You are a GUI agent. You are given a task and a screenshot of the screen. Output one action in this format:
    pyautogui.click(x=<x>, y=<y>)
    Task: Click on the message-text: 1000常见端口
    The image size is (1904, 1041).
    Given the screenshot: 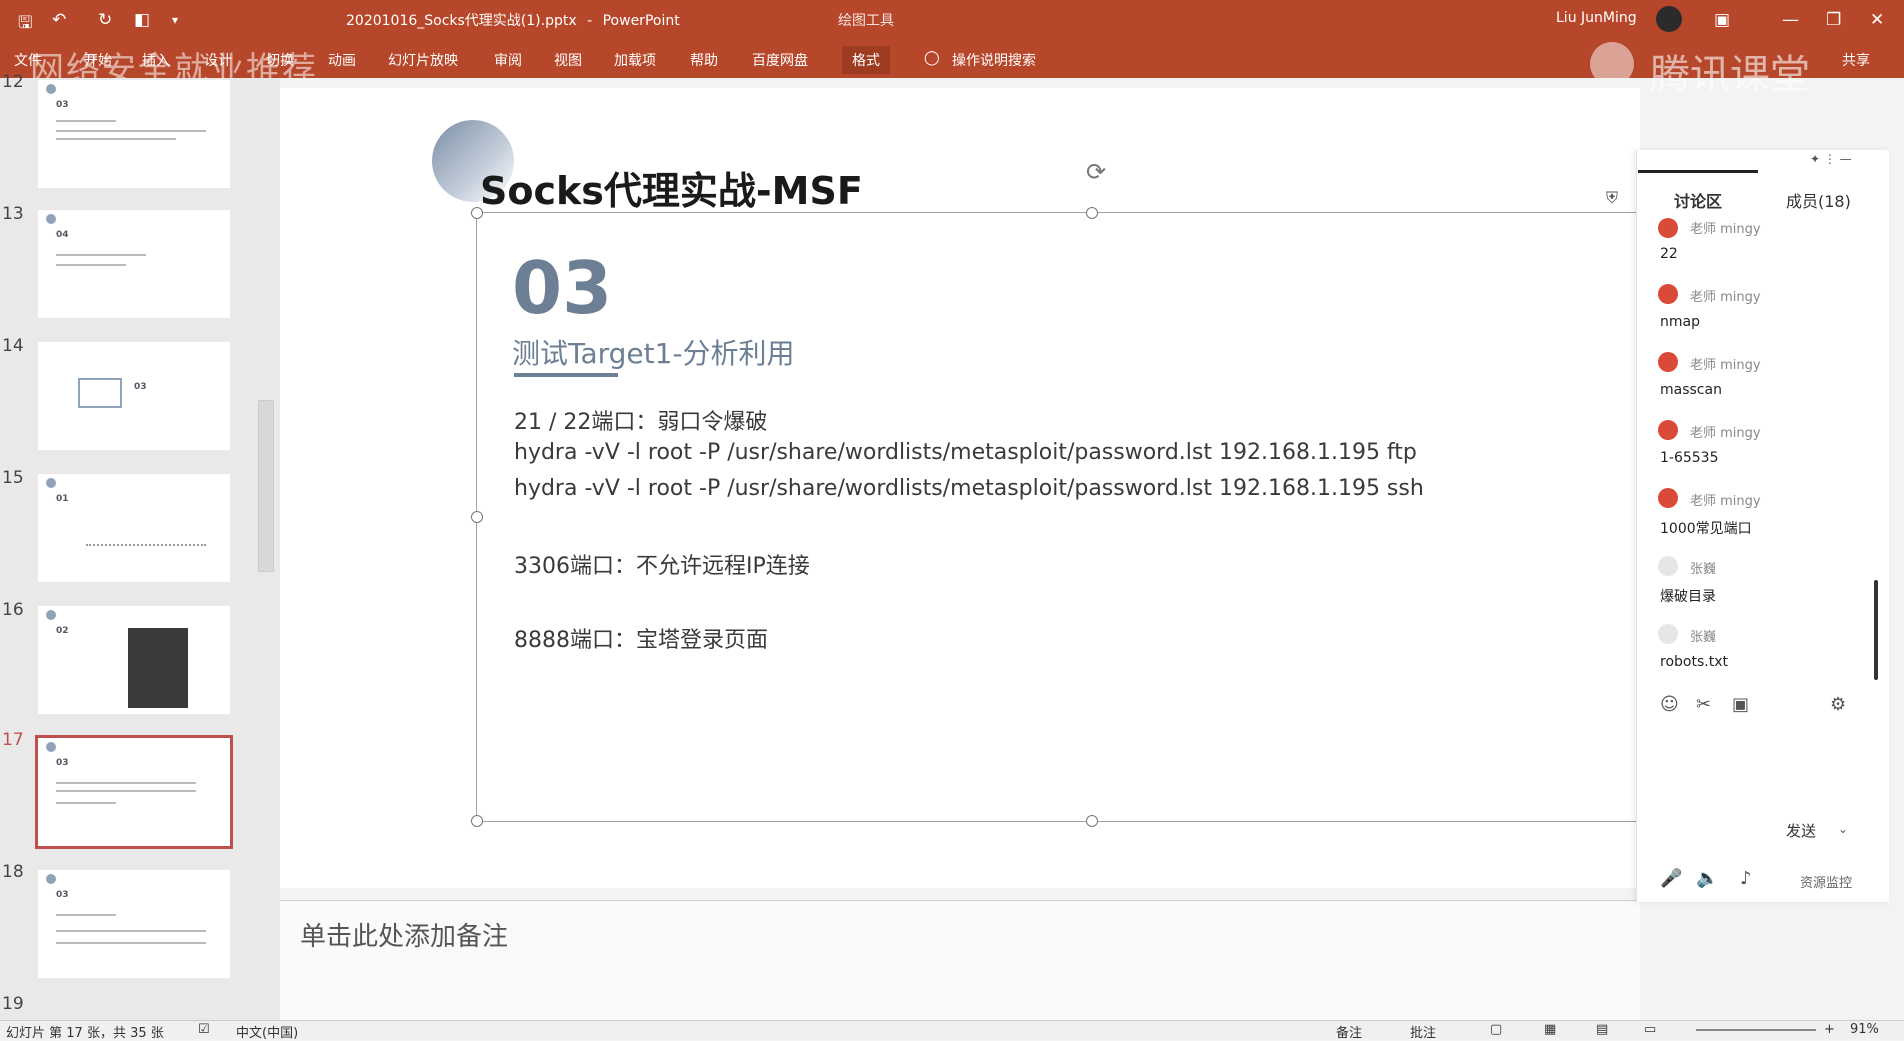 What is the action you would take?
    pyautogui.click(x=1706, y=529)
    